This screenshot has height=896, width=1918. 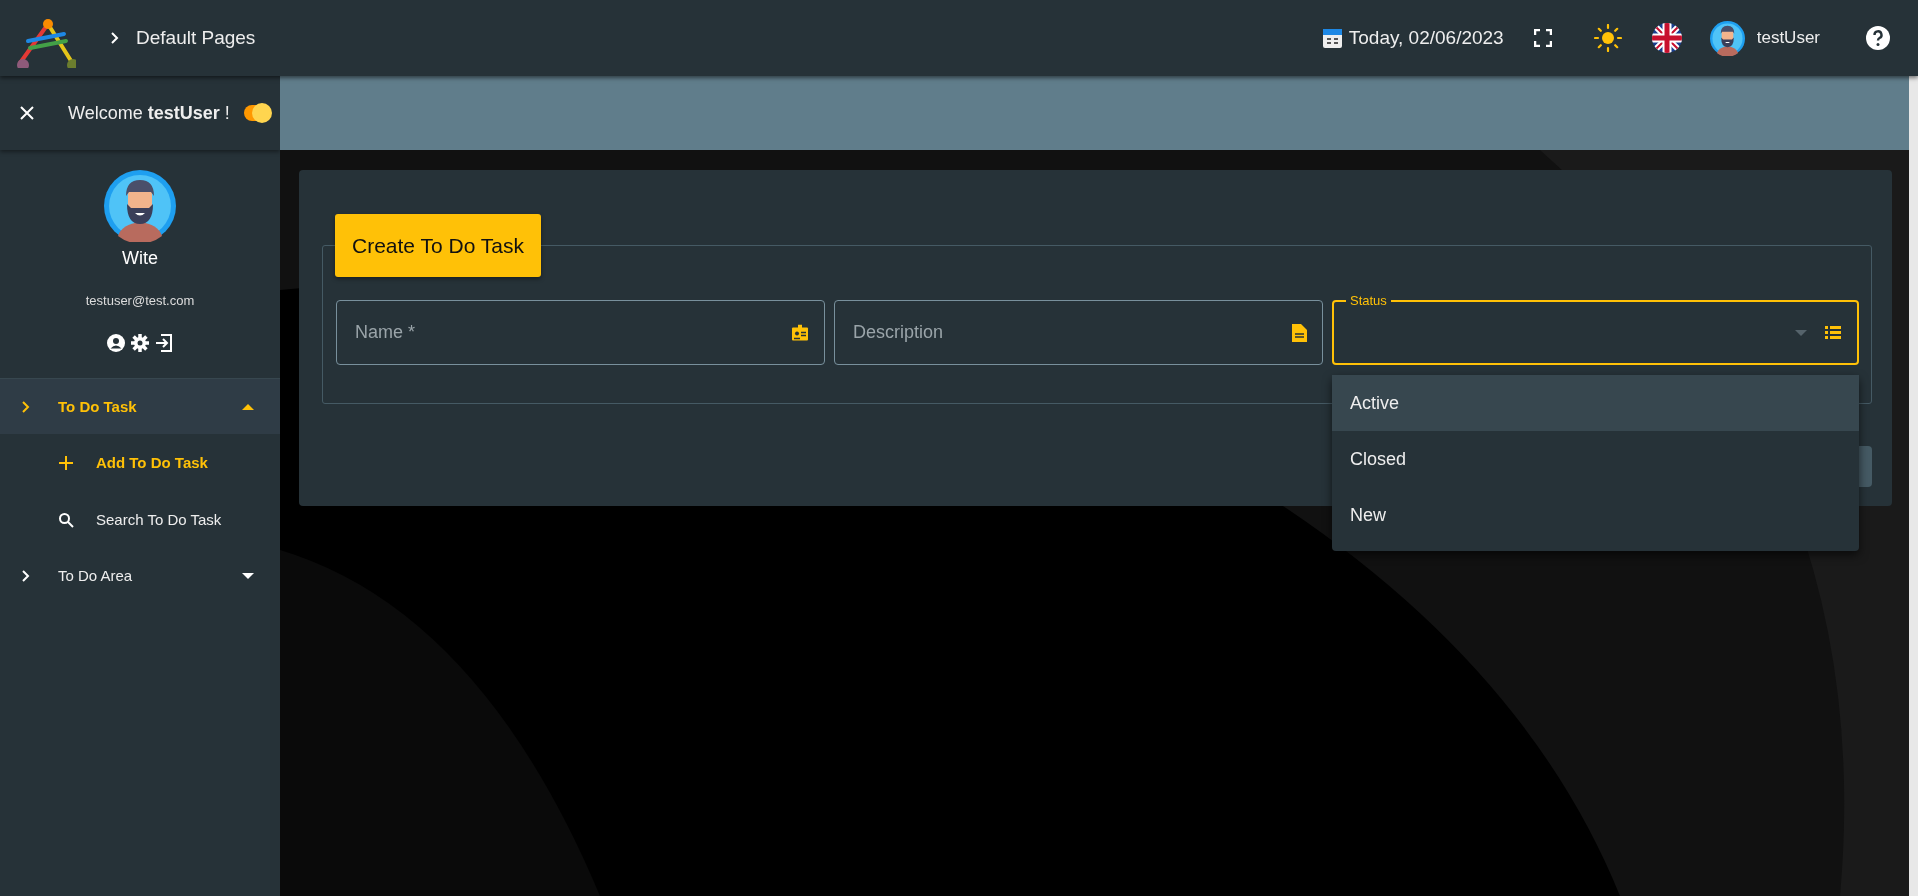 What do you see at coordinates (164, 343) in the screenshot?
I see `logout-icon` at bounding box center [164, 343].